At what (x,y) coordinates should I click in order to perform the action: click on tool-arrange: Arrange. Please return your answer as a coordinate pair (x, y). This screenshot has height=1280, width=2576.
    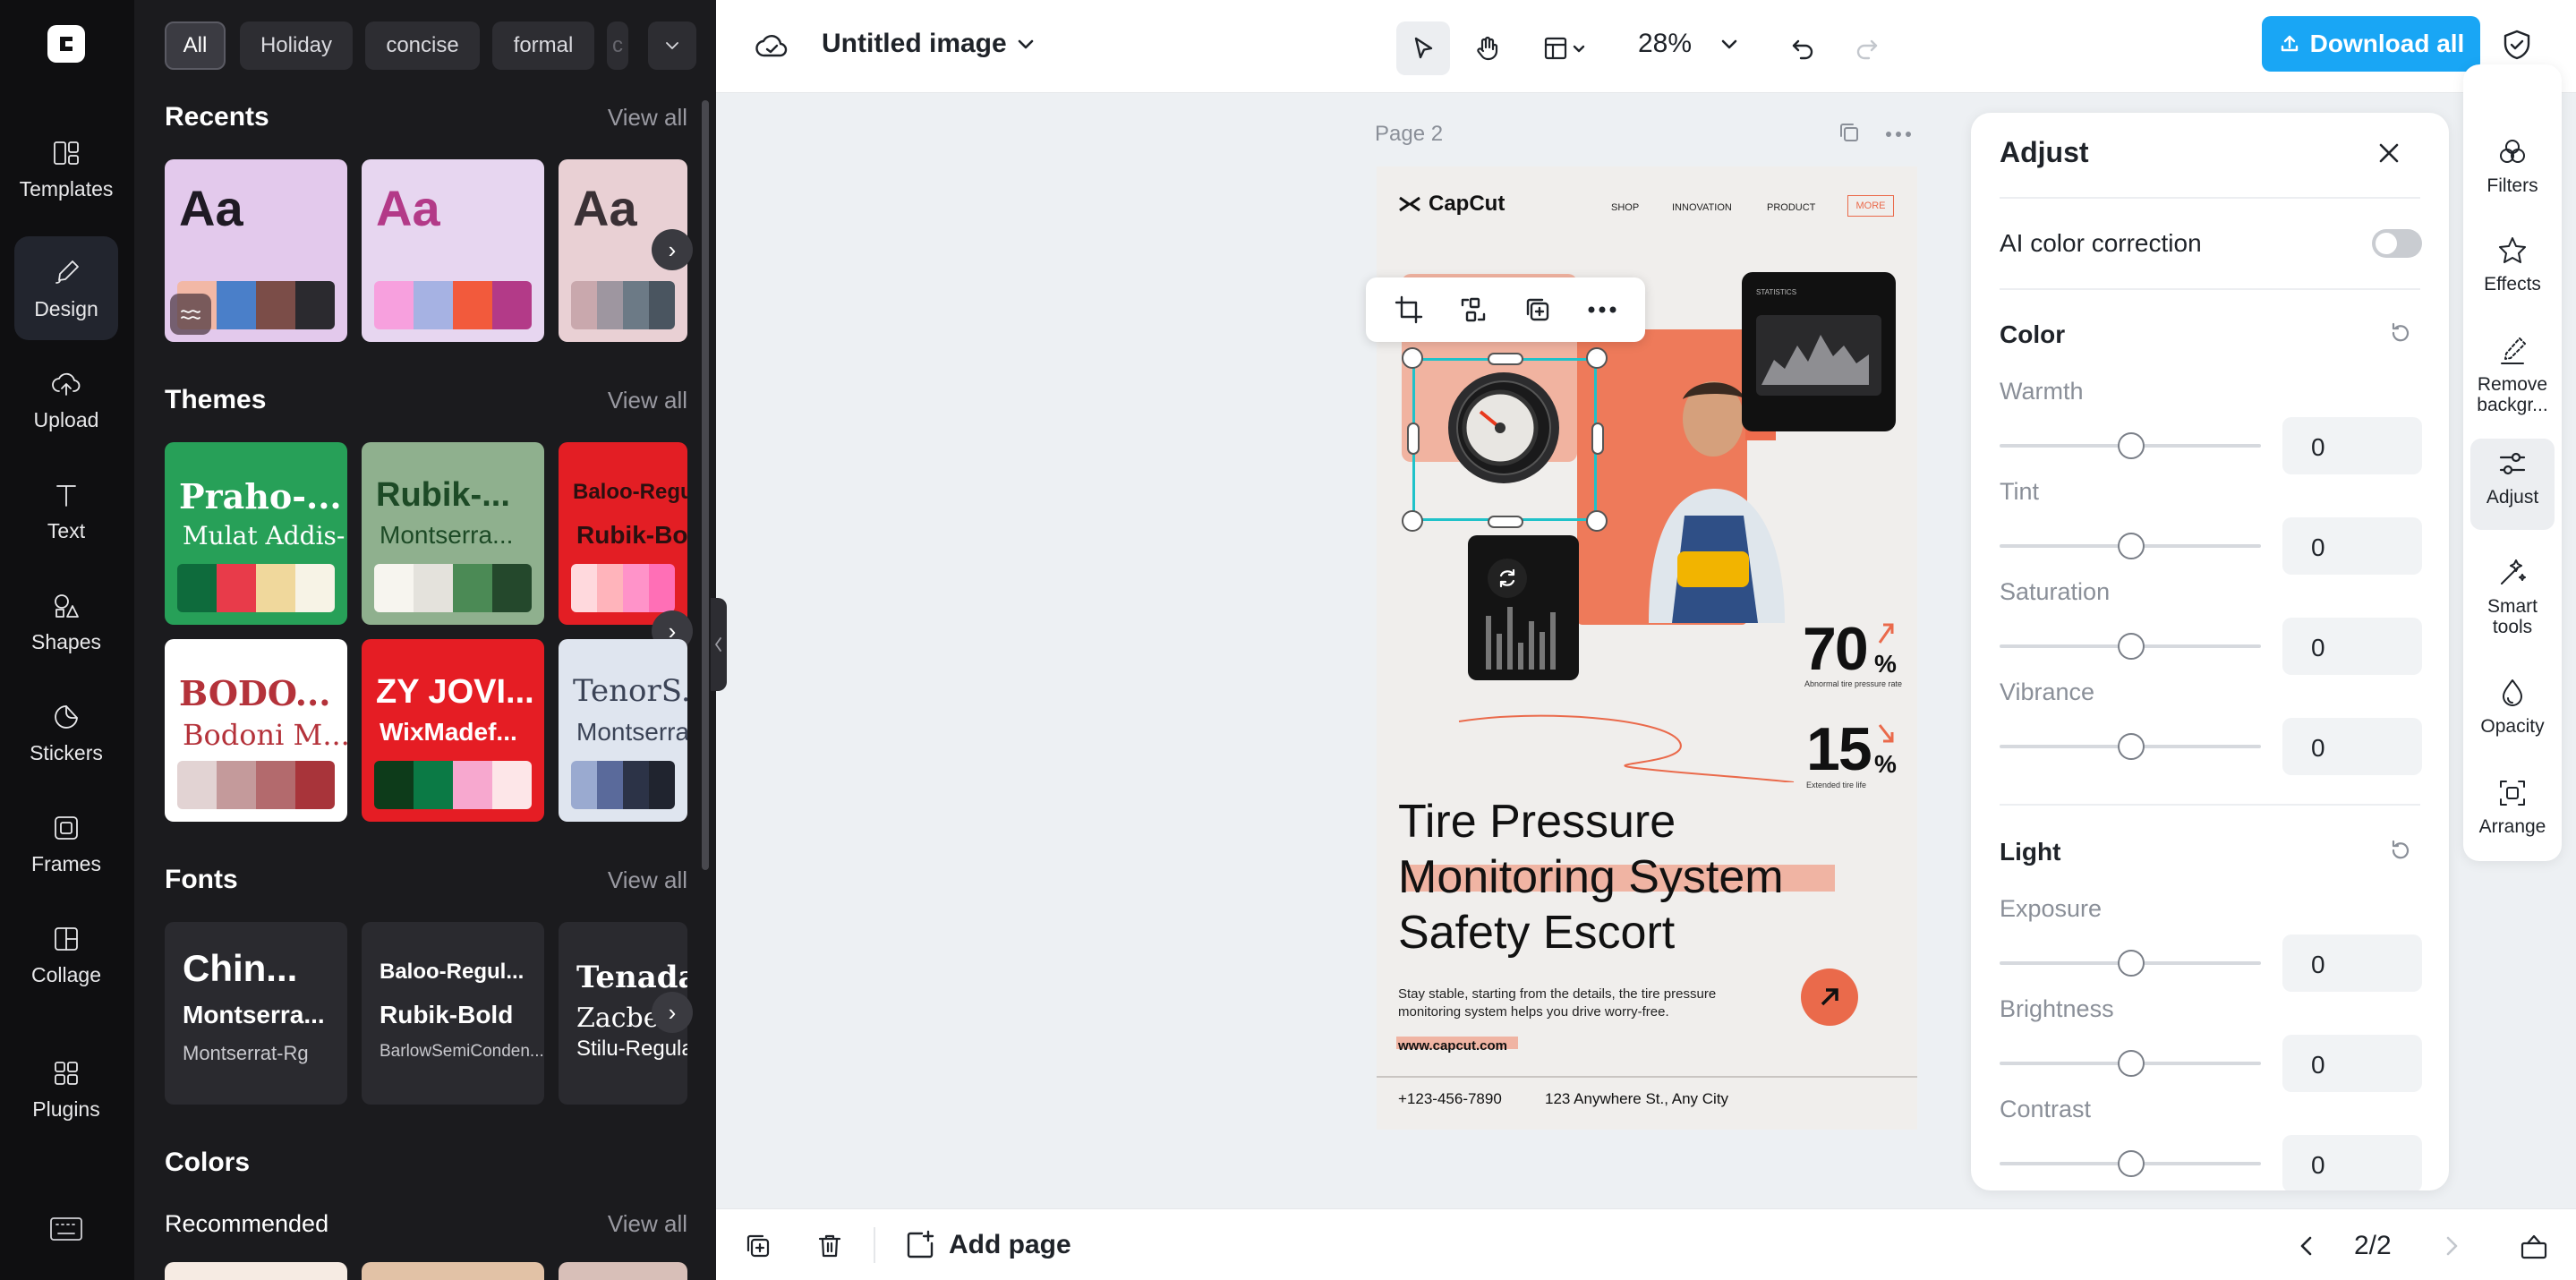
    Looking at the image, I should click on (2512, 802).